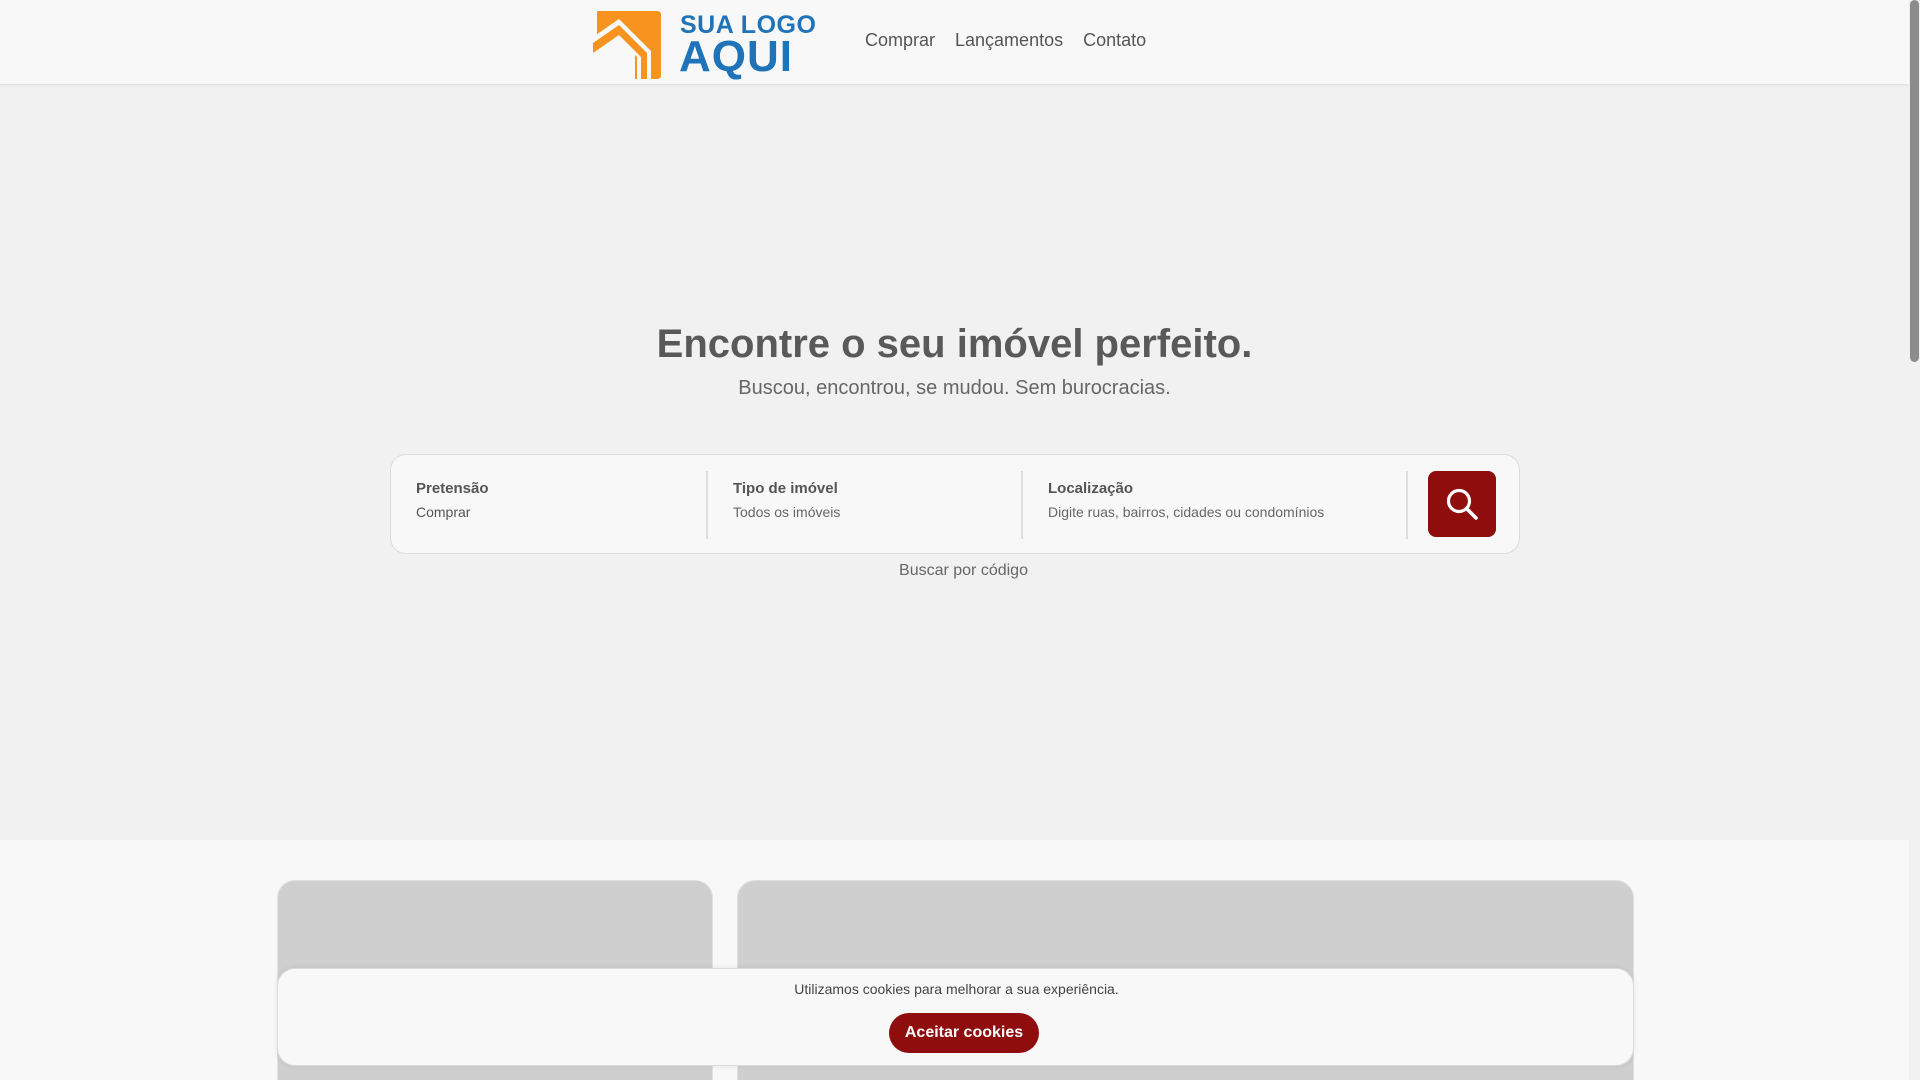 The height and width of the screenshot is (1080, 1920). What do you see at coordinates (863, 505) in the screenshot?
I see `tipo-imovel-field: Tipo de imóvel Todos os imóveis` at bounding box center [863, 505].